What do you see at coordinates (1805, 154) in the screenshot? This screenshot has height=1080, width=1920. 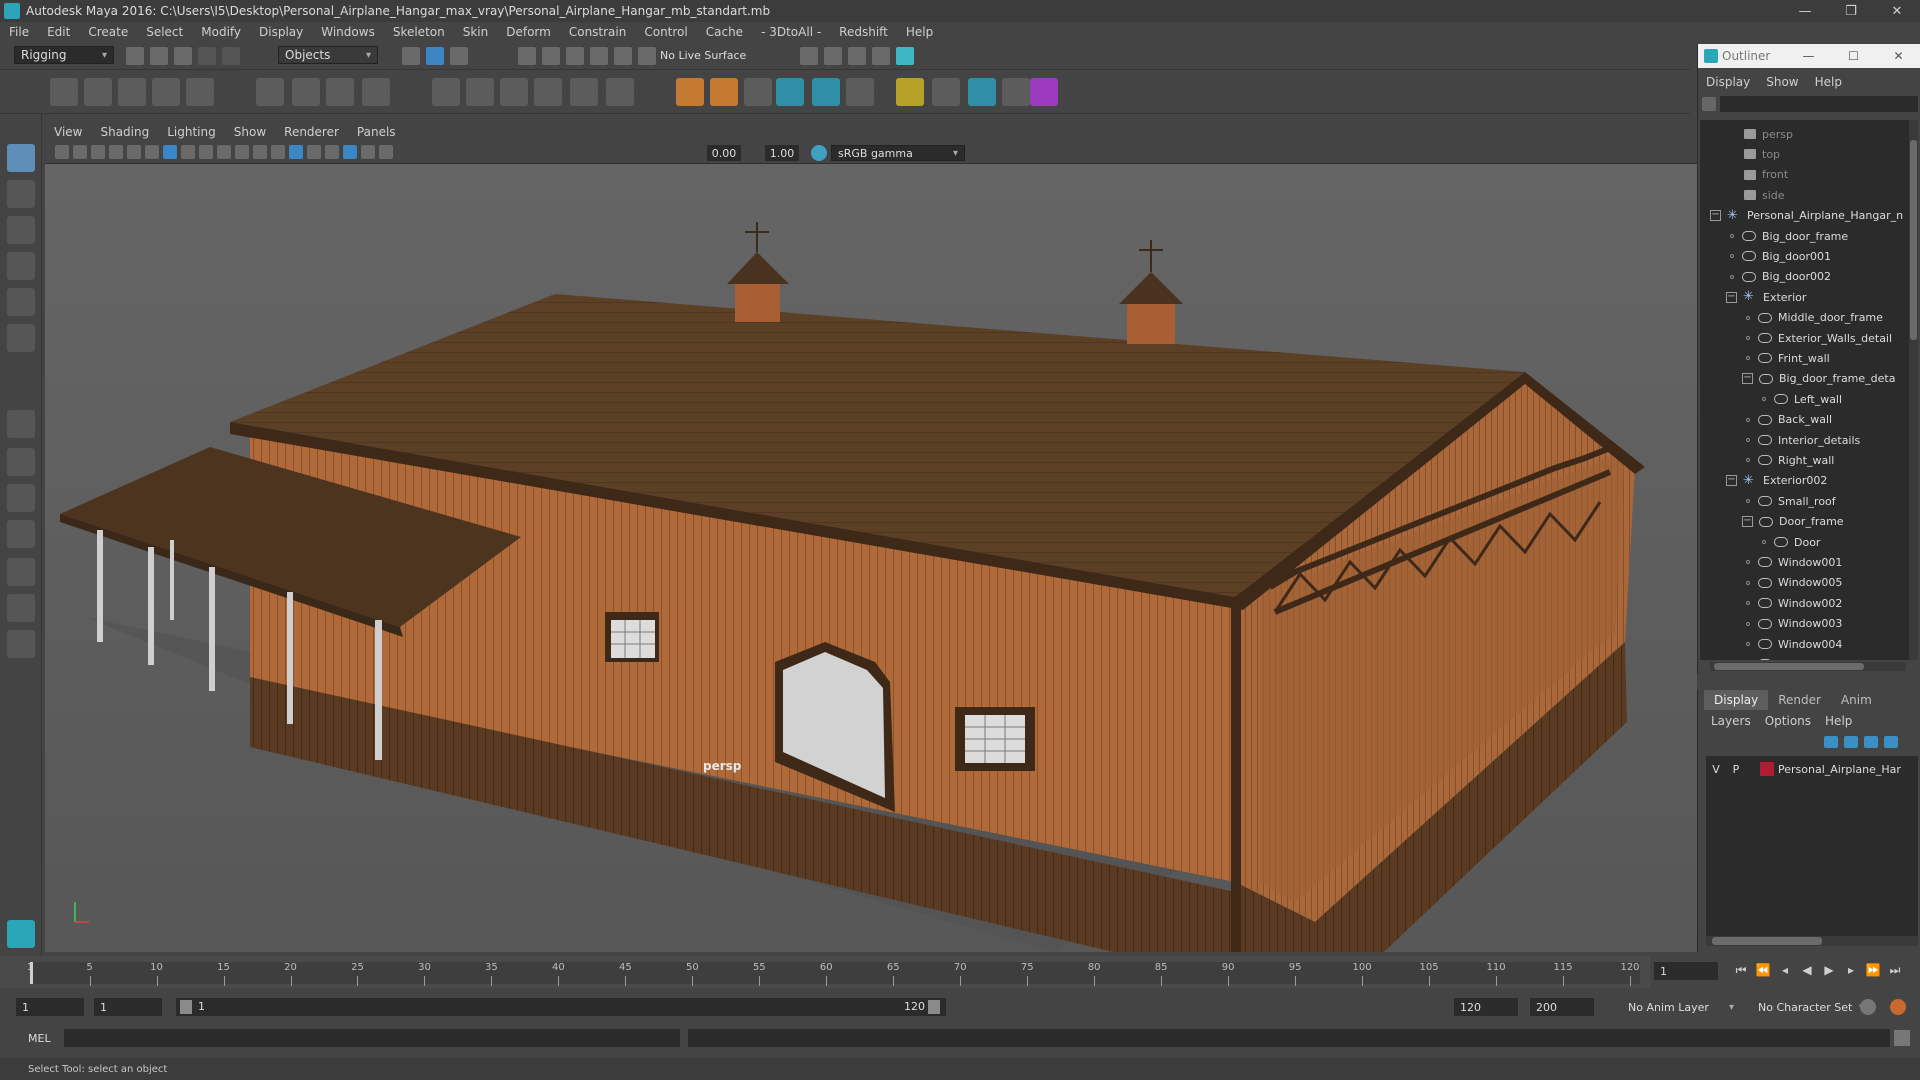 I see `outliner-item: top` at bounding box center [1805, 154].